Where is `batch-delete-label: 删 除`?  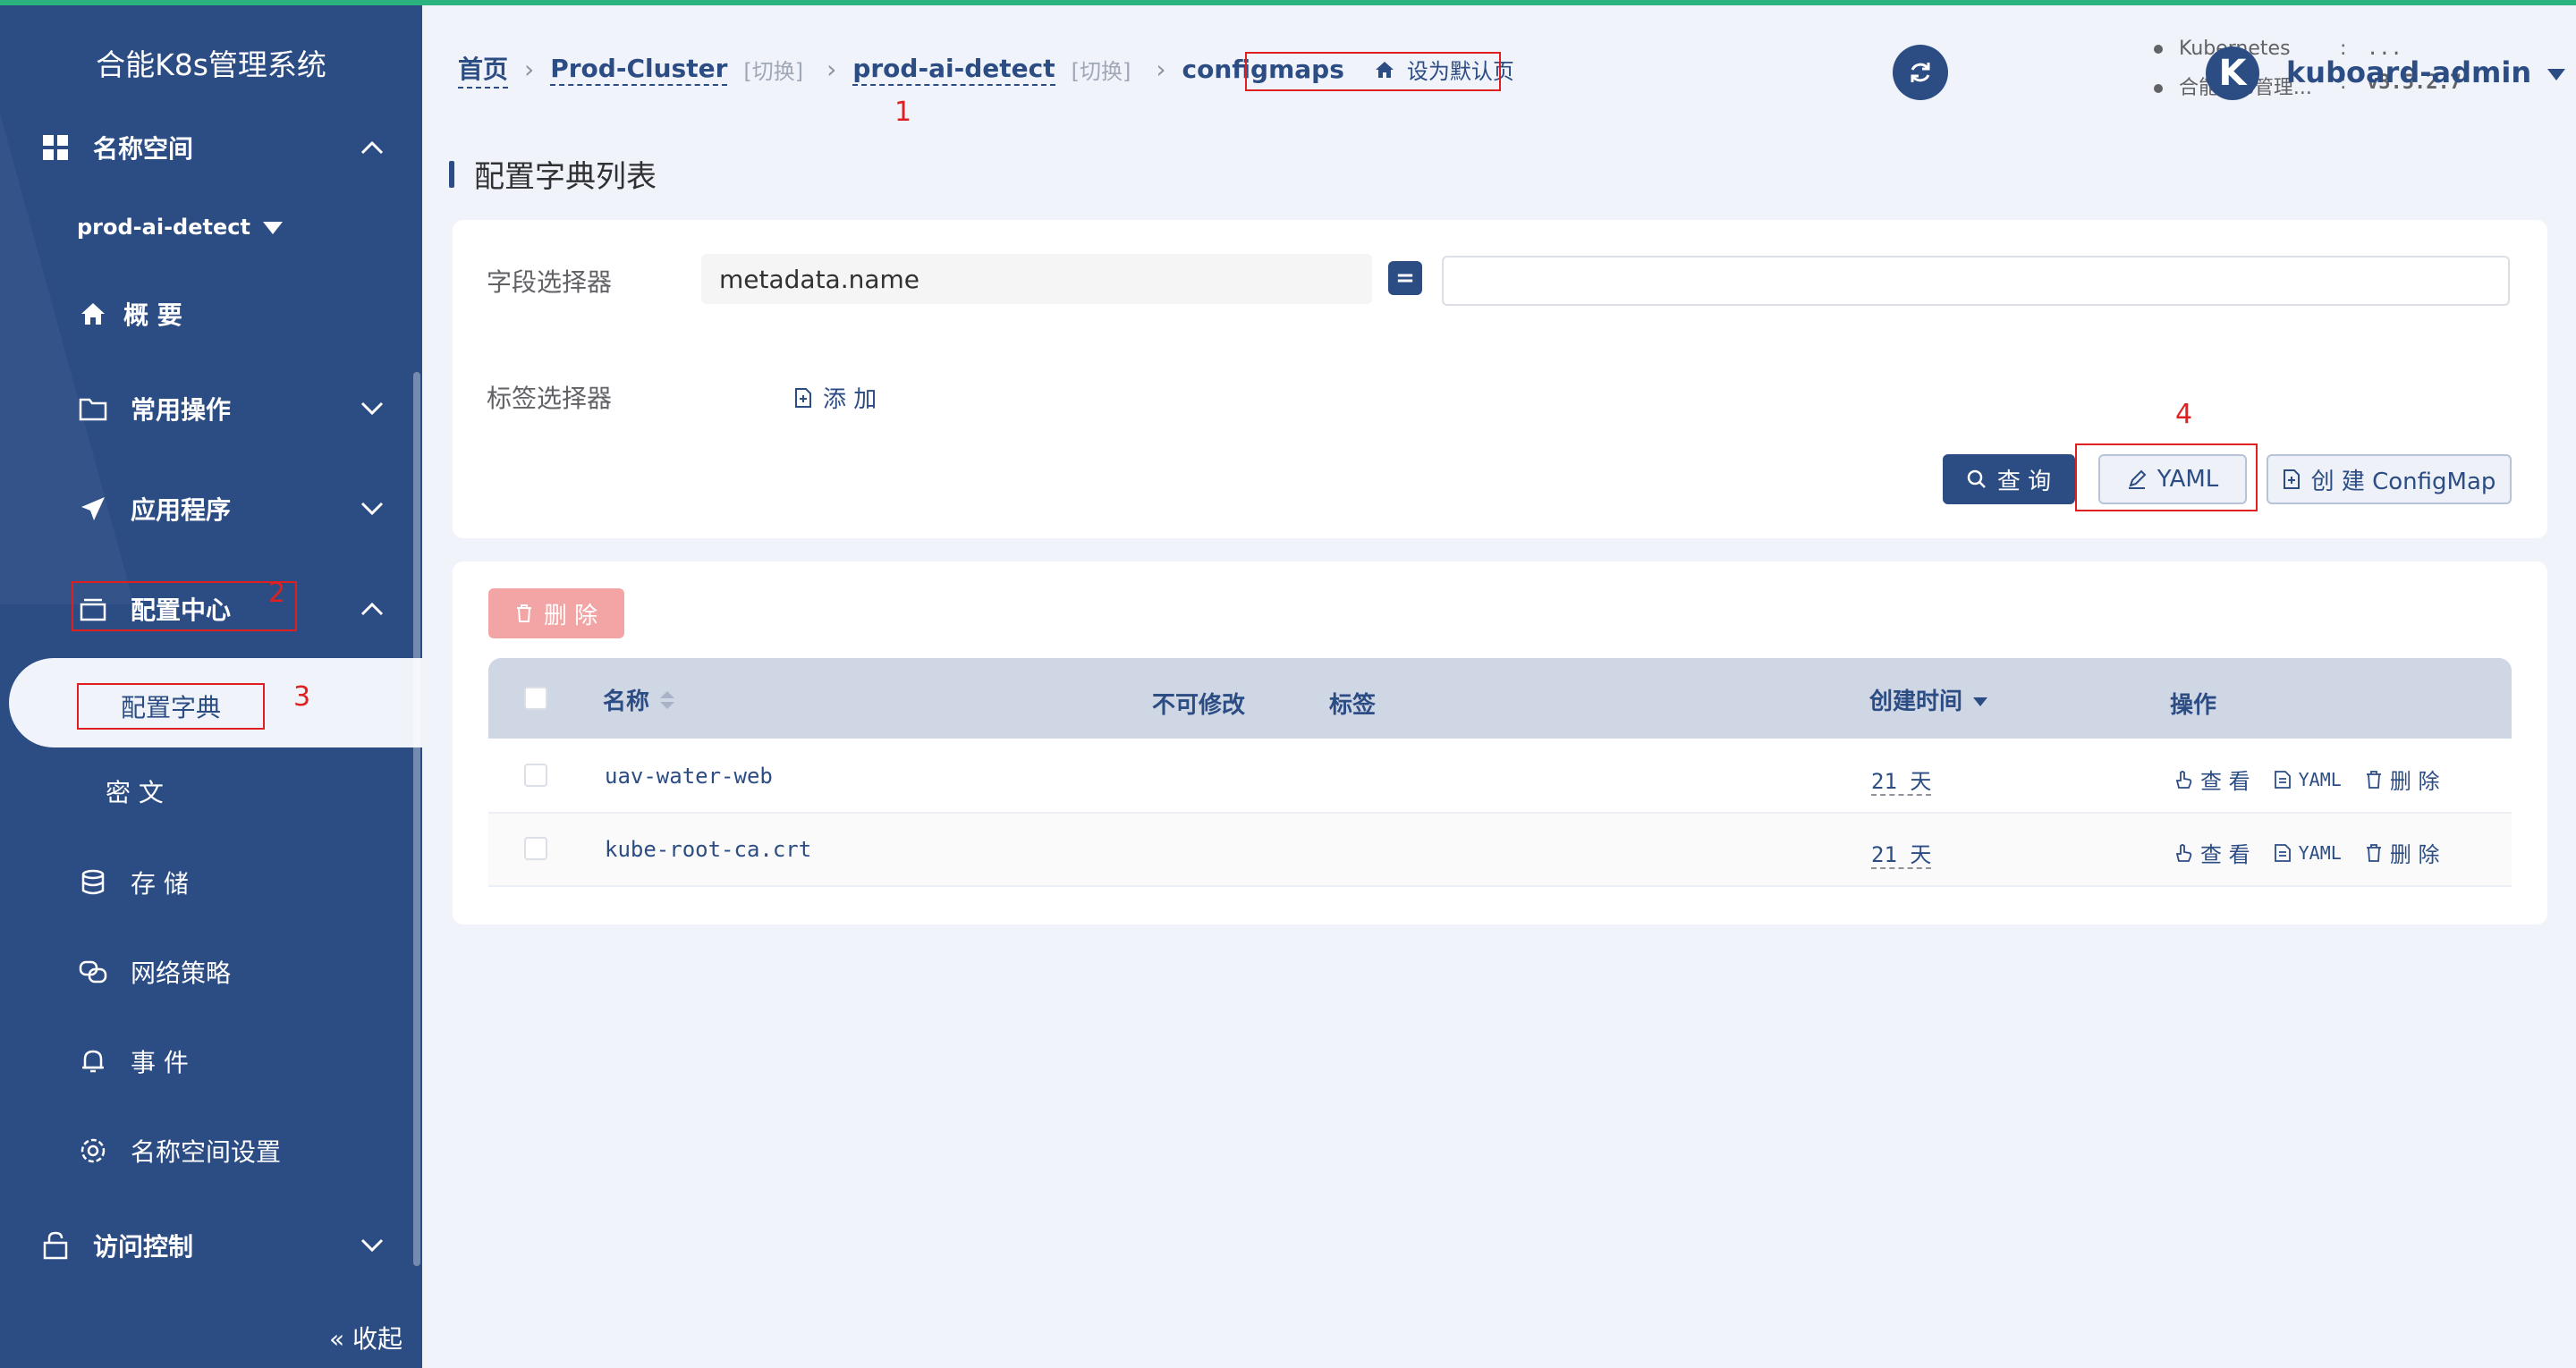
batch-delete-label: 删 除 is located at coordinates (570, 616).